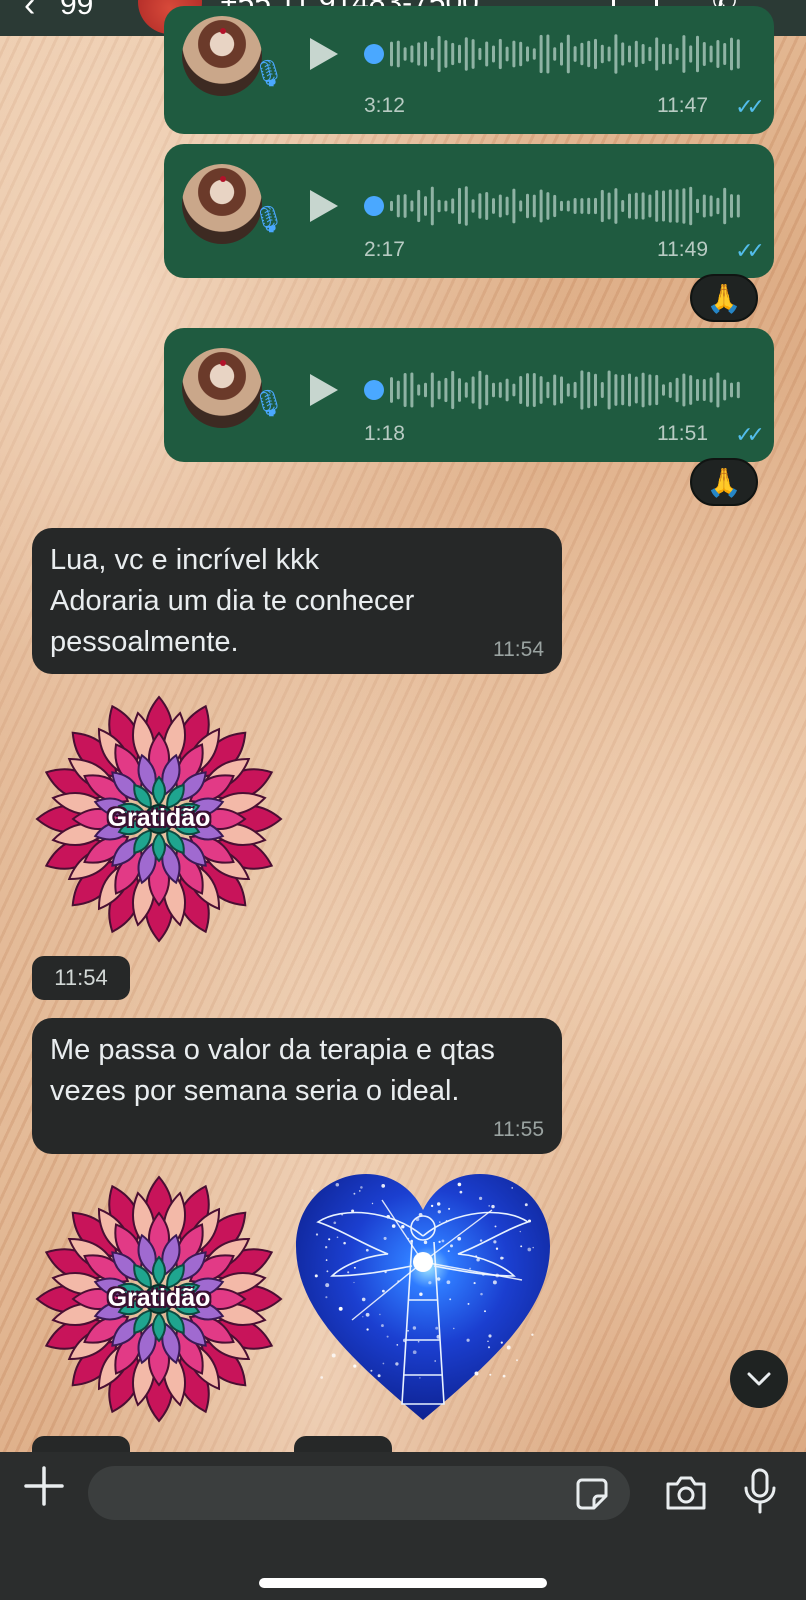 The image size is (806, 1600). I want to click on chevron-down-icon, so click(759, 1379).